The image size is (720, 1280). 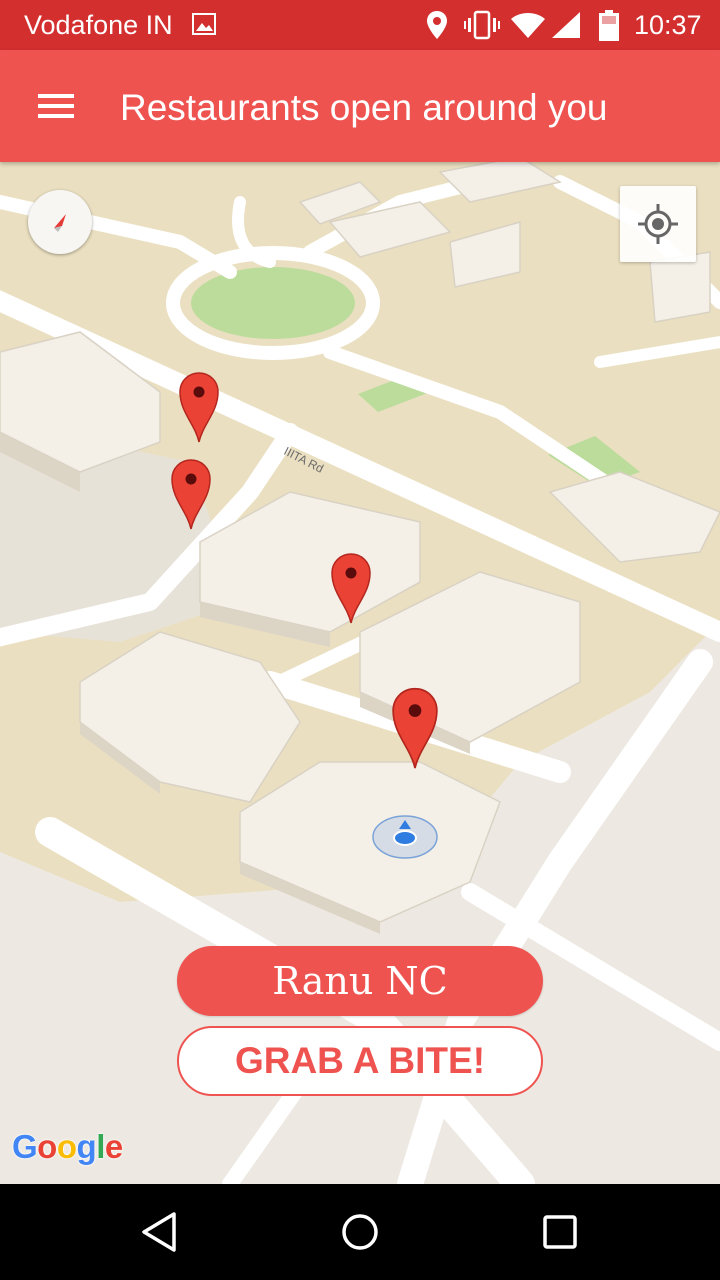 I want to click on recents-square-icon, so click(x=560, y=1232).